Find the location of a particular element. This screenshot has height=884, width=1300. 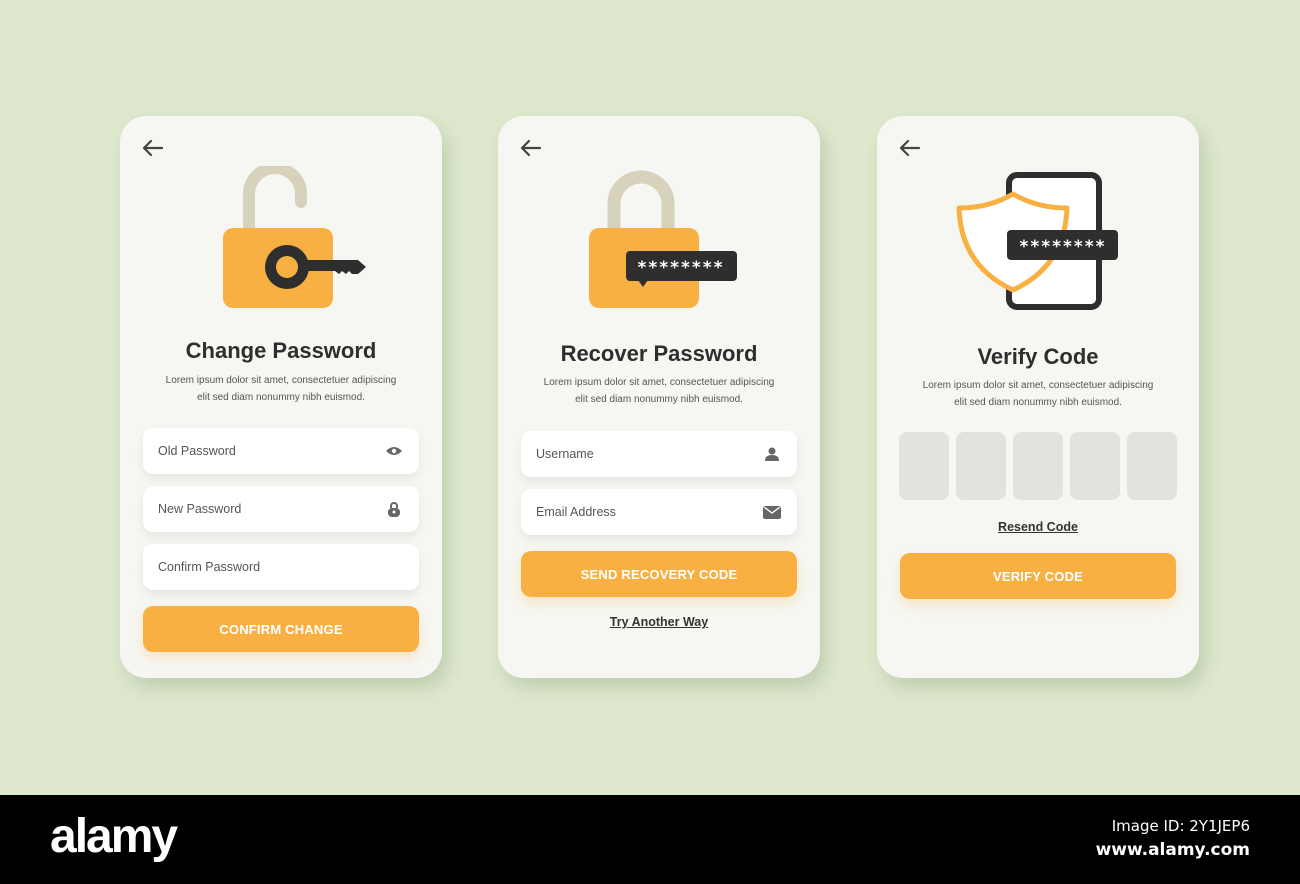

envelope-icon is located at coordinates (772, 512).